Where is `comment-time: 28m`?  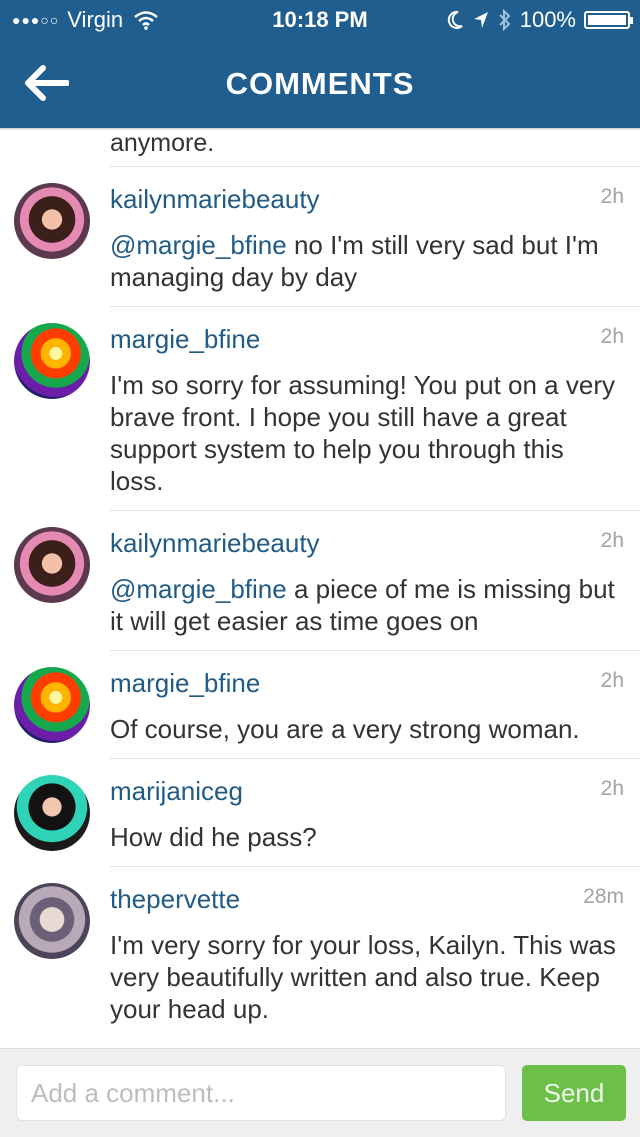 comment-time: 28m is located at coordinates (603, 896).